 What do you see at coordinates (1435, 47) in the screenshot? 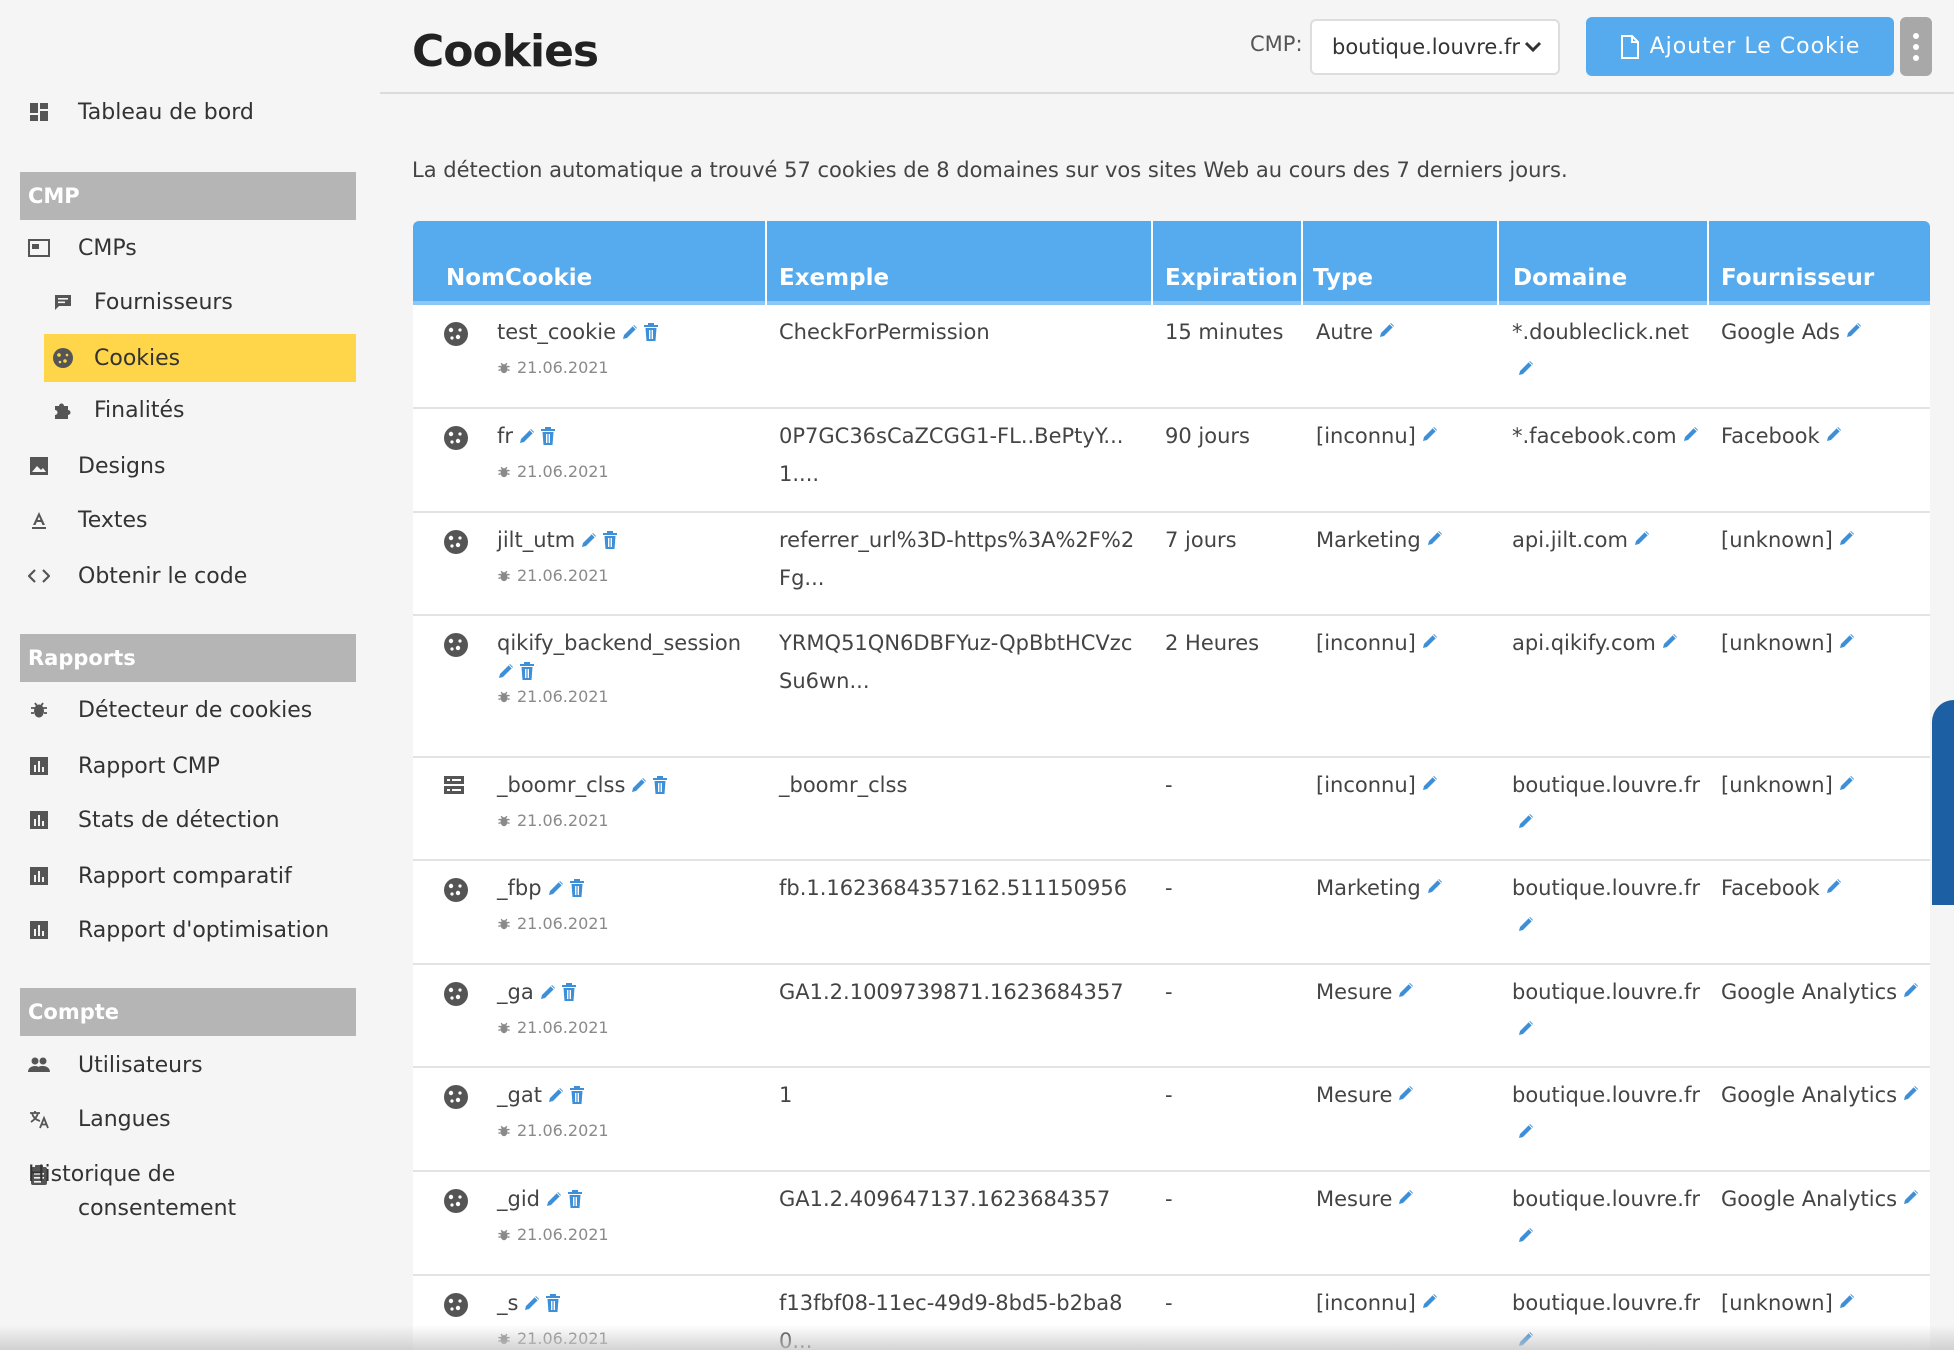
I see `cmp-select: boutique.louvre.fr` at bounding box center [1435, 47].